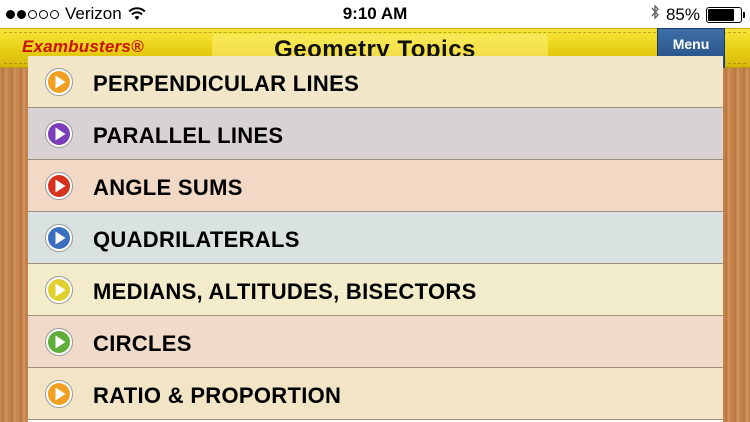  I want to click on wood-panel-left, so click(14, 245).